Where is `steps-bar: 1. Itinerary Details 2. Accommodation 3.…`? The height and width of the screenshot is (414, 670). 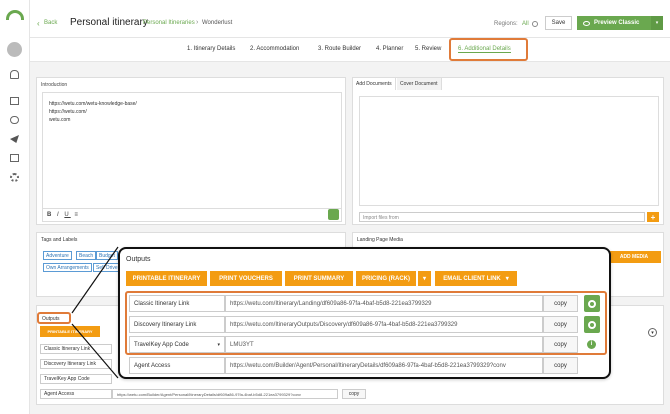
steps-bar: 1. Itinerary Details 2. Accommodation 3.… is located at coordinates (350, 50).